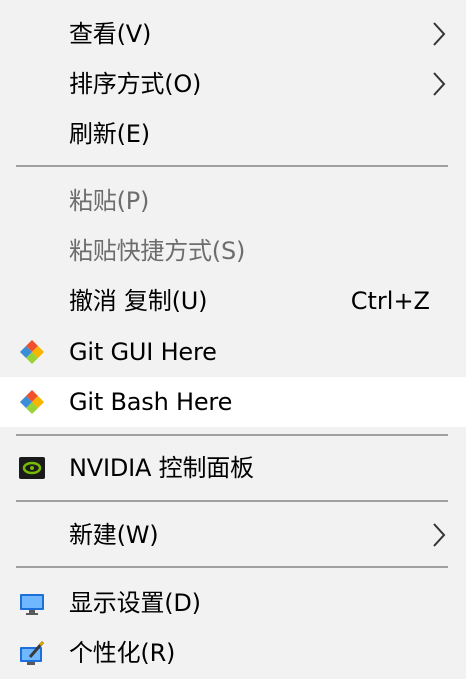 Image resolution: width=466 pixels, height=679 pixels. I want to click on menu-item-paste-shortcut: 粘贴快捷方式(S), so click(233, 251).